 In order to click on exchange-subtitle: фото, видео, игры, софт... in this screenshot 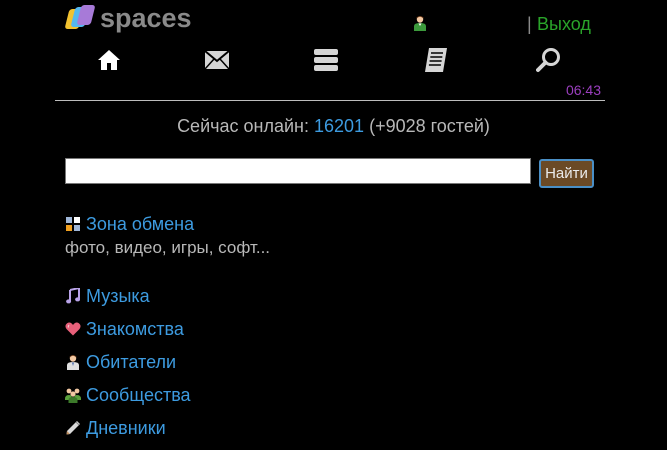, I will do `click(168, 247)`.